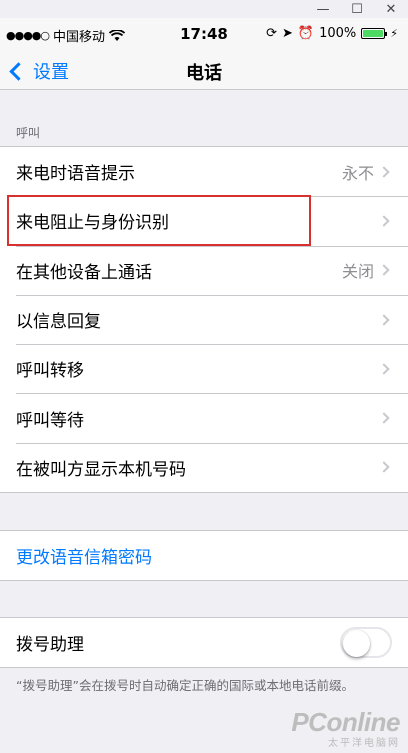 This screenshot has height=753, width=408. What do you see at coordinates (391, 9) in the screenshot?
I see `close-icon: ✕` at bounding box center [391, 9].